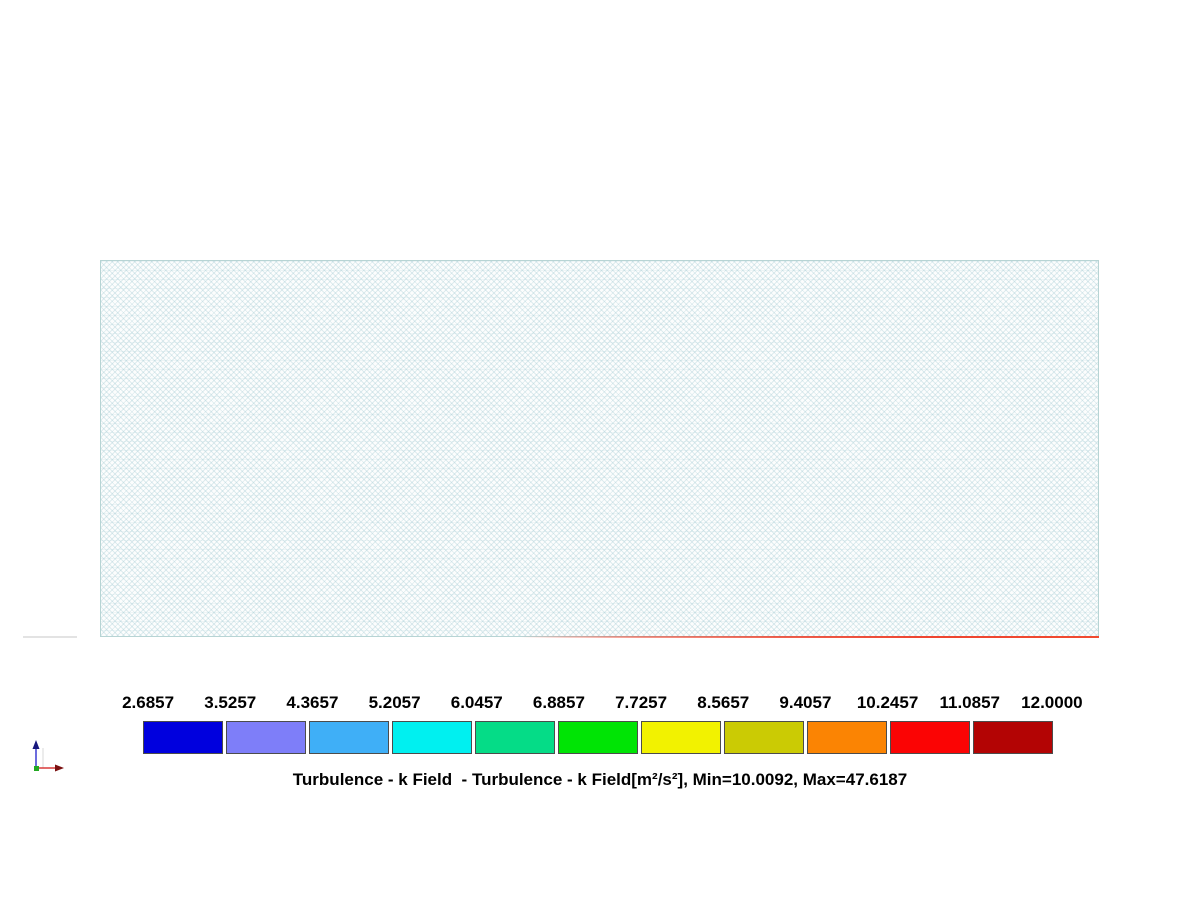  What do you see at coordinates (394, 702) in the screenshot?
I see `legend-tick-label: 5.2057` at bounding box center [394, 702].